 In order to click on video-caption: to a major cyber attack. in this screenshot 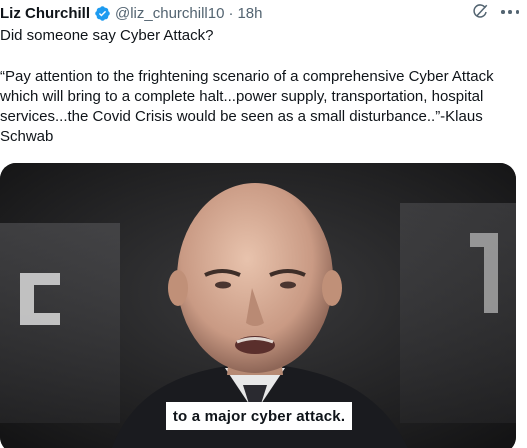, I will do `click(259, 416)`.